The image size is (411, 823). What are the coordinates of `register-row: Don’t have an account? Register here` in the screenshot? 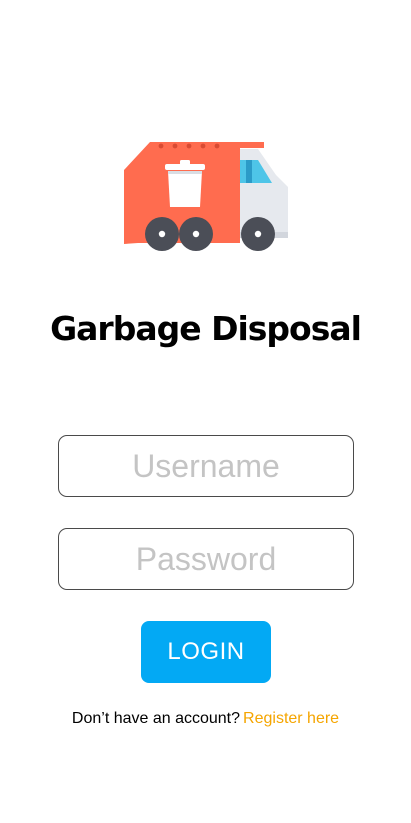 It's located at (205, 719).